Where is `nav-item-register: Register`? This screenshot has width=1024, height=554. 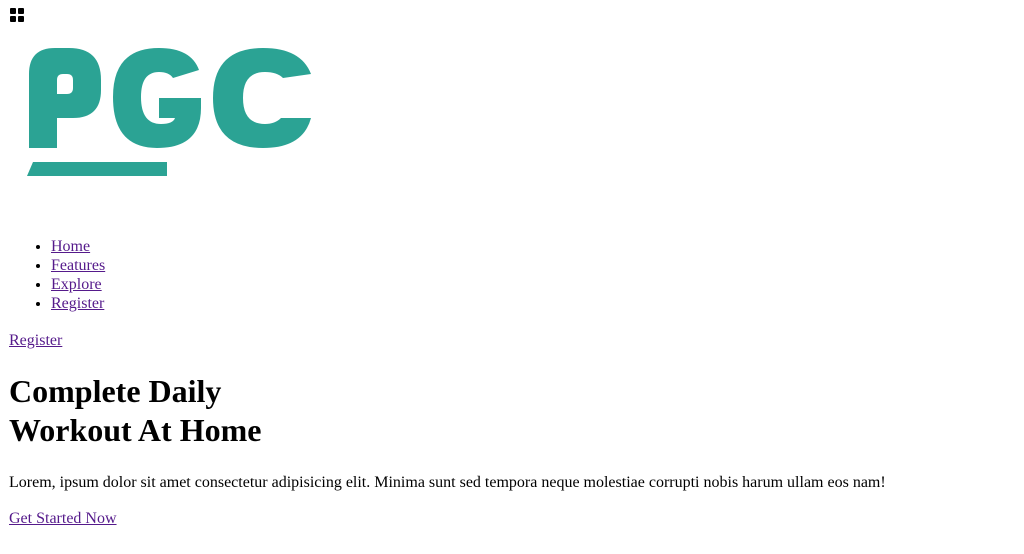
nav-item-register: Register is located at coordinates (78, 303).